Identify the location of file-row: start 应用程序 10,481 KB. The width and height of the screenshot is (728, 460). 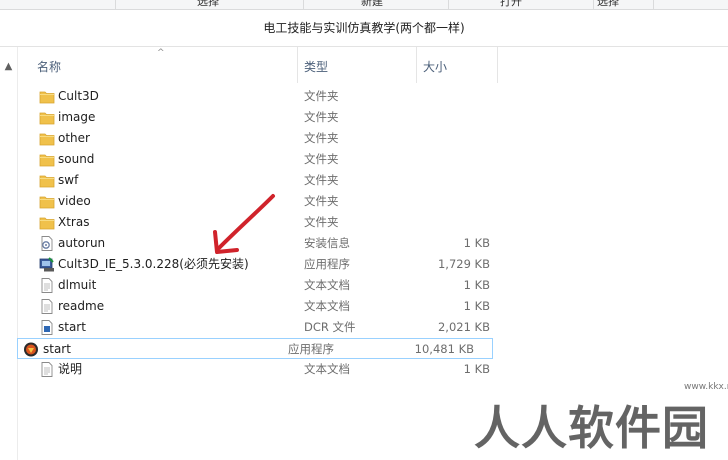
(255, 348).